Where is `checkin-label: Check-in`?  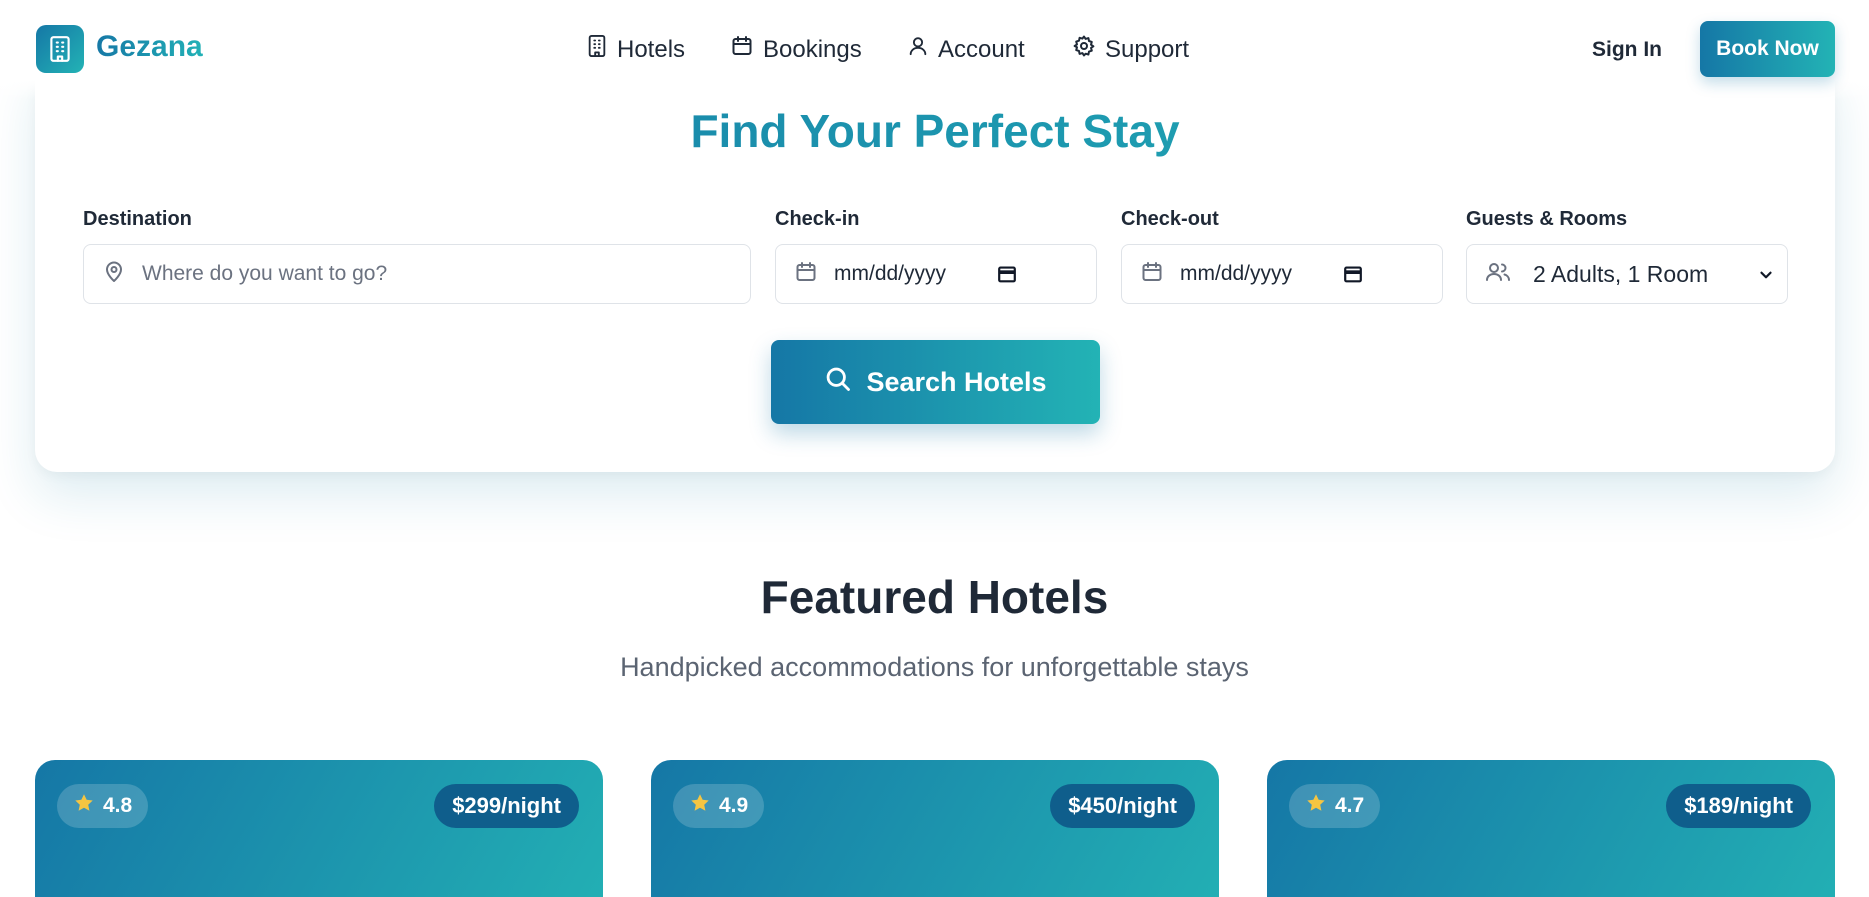 checkin-label: Check-in is located at coordinates (817, 219).